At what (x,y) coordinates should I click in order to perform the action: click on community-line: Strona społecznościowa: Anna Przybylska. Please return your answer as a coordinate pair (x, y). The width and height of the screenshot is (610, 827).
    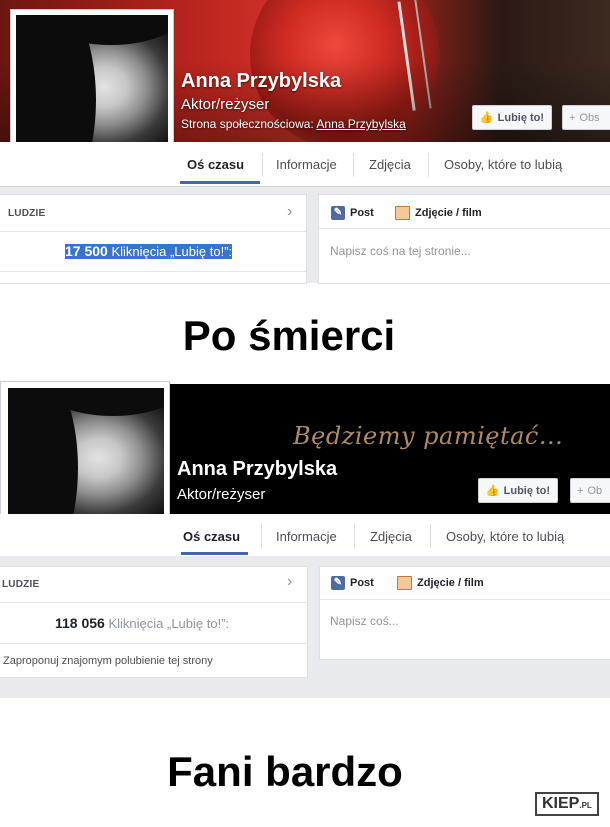
    Looking at the image, I should click on (293, 124).